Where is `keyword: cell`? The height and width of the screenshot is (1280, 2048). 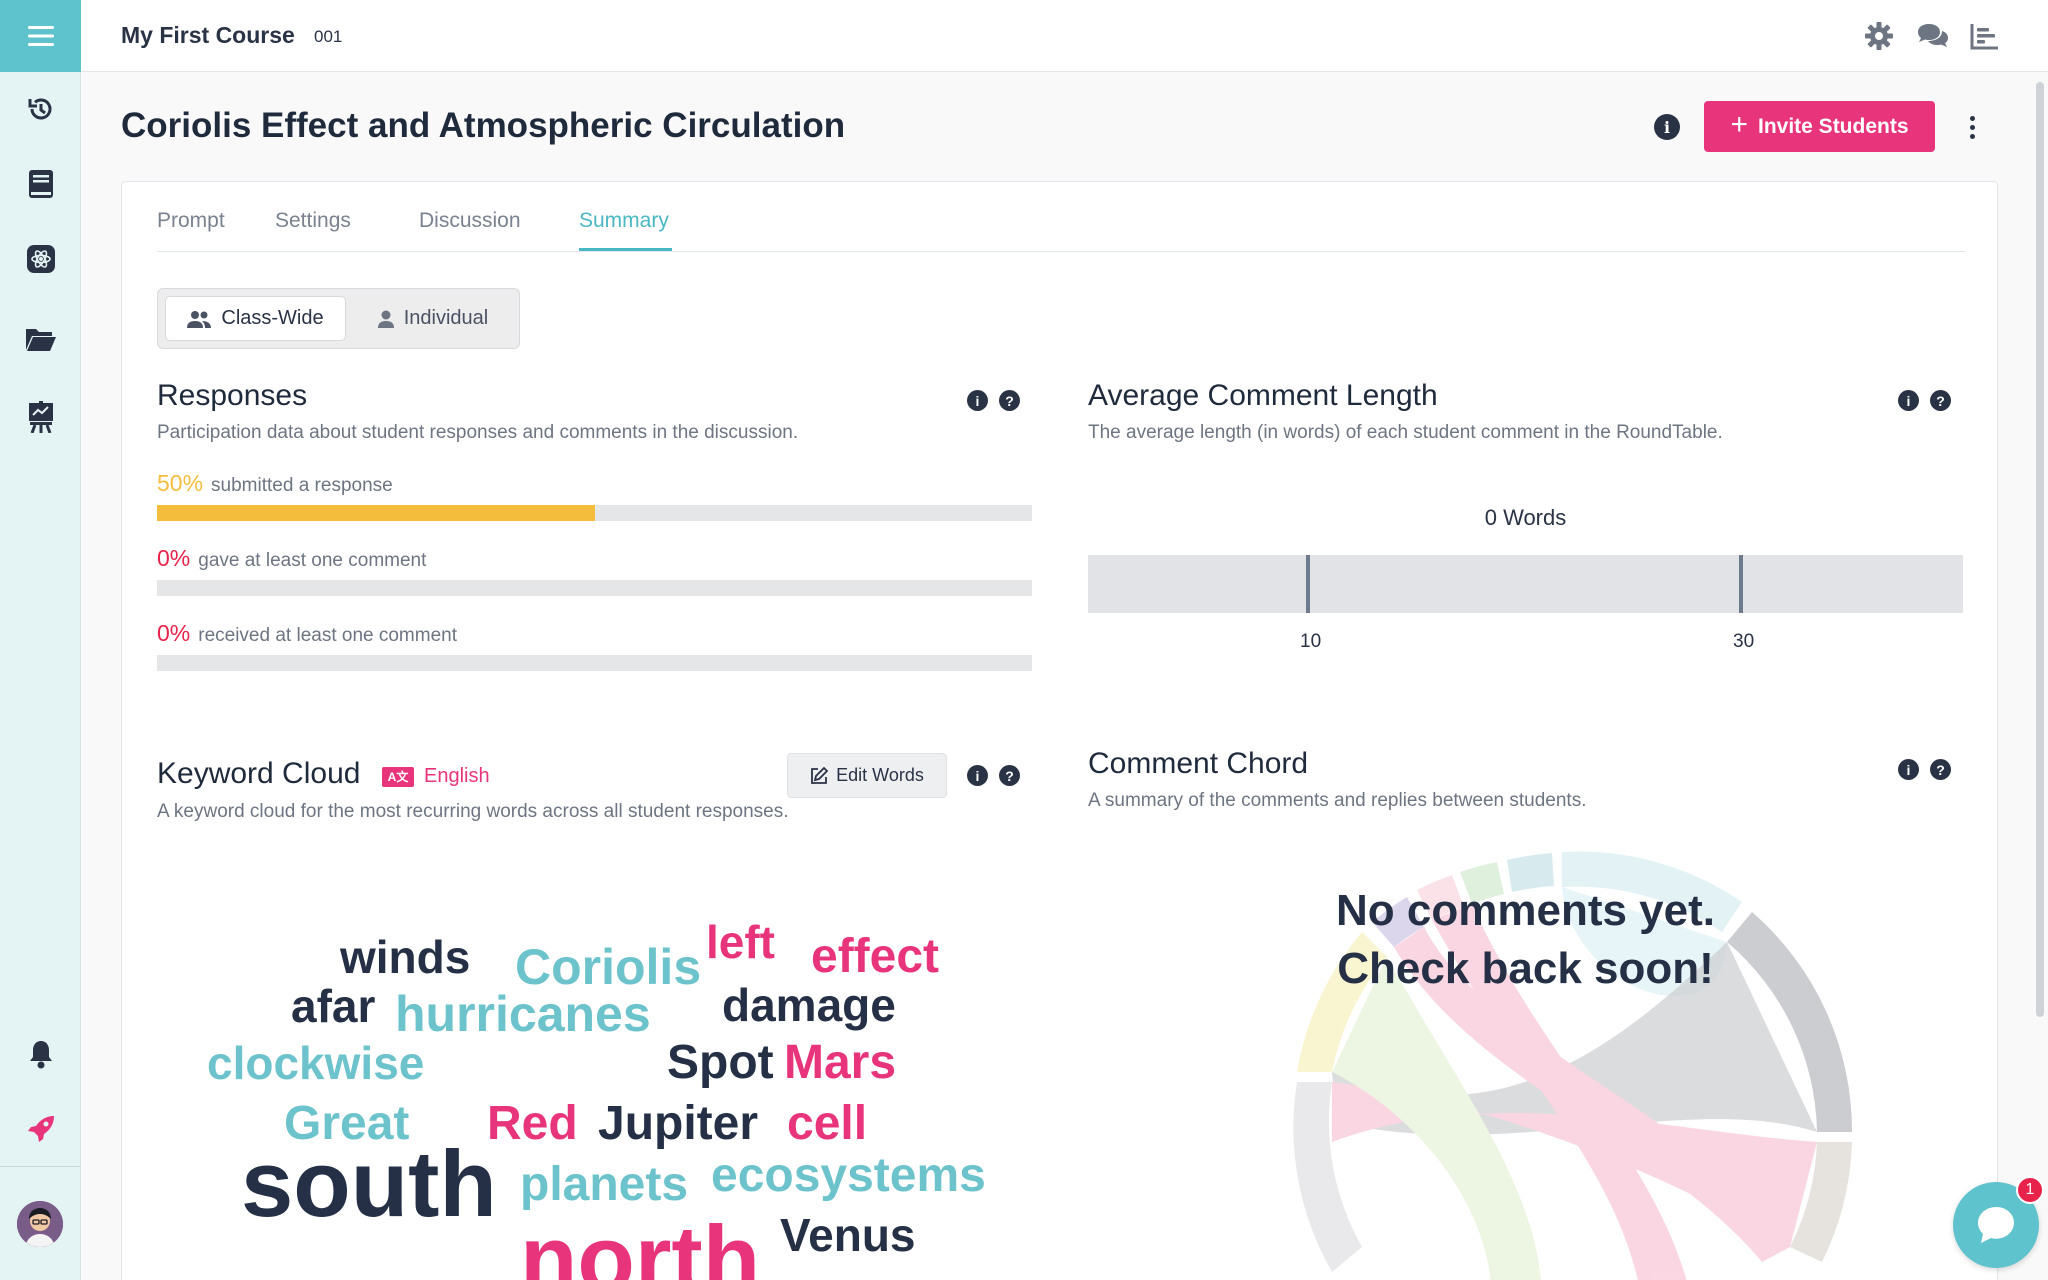
keyword: cell is located at coordinates (827, 1123).